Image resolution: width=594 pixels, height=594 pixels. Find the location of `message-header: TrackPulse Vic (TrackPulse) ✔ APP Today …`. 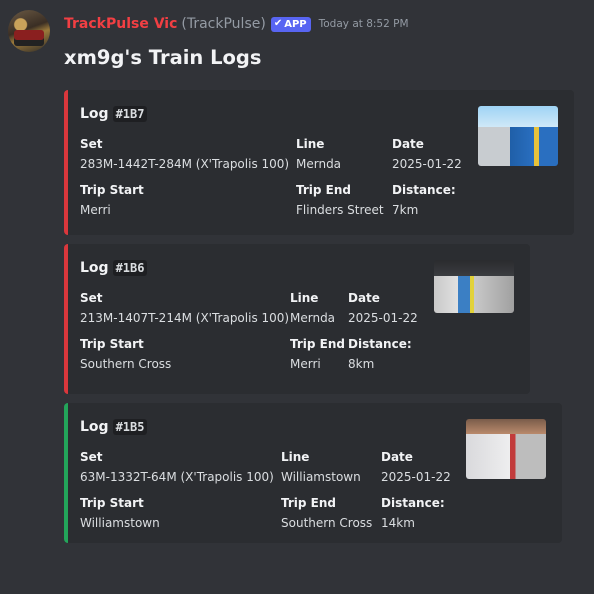

message-header: TrackPulse Vic (TrackPulse) ✔ APP Today … is located at coordinates (236, 24).